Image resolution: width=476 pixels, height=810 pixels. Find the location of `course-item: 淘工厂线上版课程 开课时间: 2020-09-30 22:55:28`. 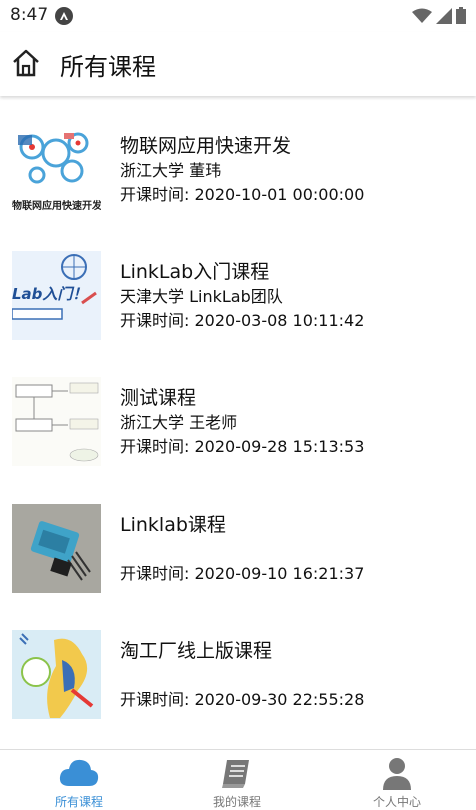

course-item: 淘工厂线上版课程 开课时间: 2020-09-30 22:55:28 is located at coordinates (238, 685).